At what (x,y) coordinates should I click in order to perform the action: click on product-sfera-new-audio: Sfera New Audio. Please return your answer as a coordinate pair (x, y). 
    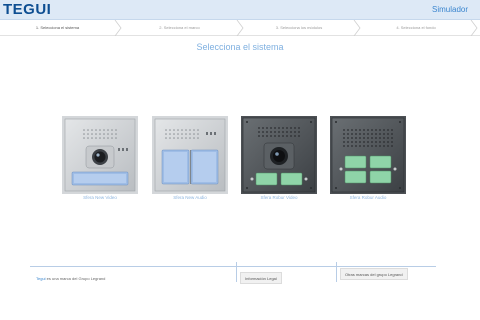
    Looking at the image, I should click on (190, 162).